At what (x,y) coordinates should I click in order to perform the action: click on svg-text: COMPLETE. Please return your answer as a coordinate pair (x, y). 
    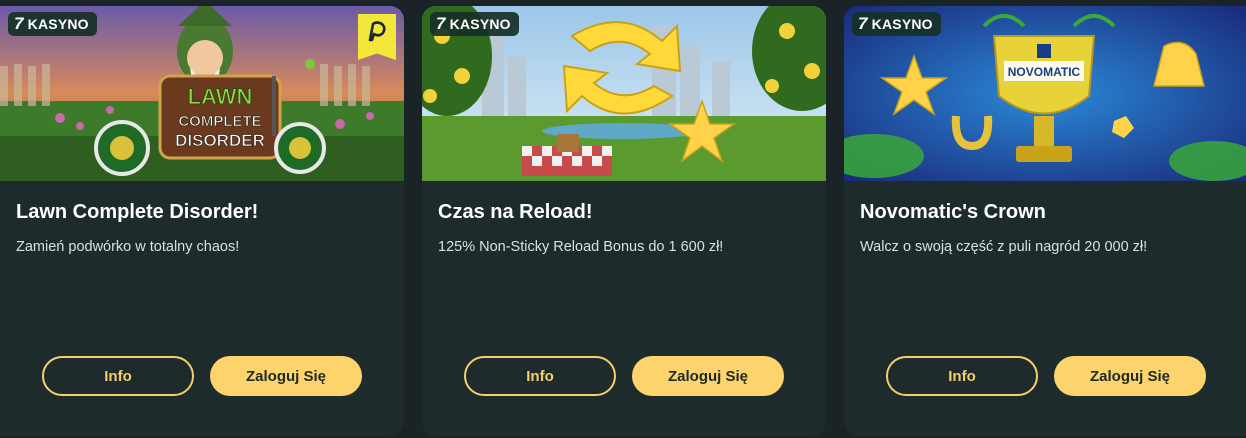
    Looking at the image, I should click on (219, 121).